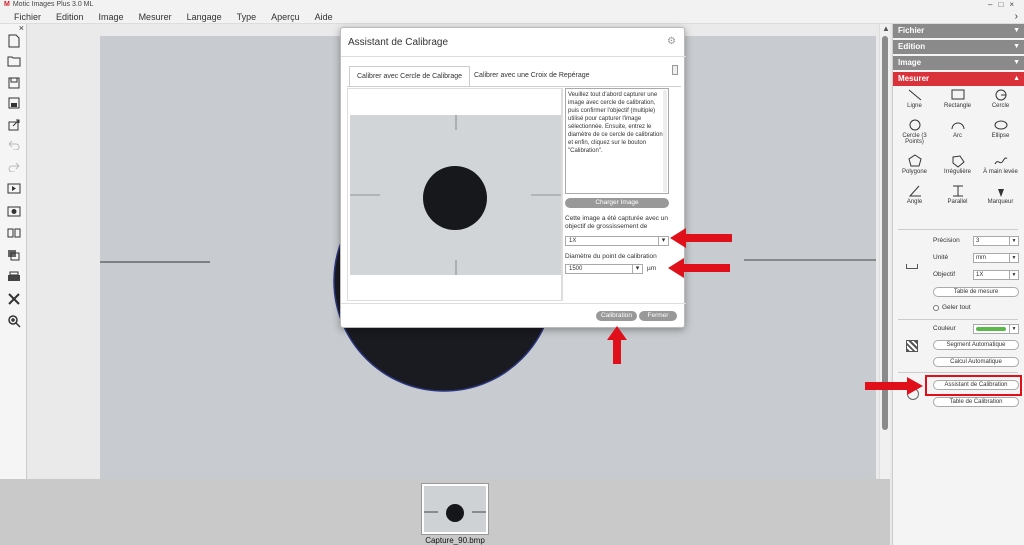 The image size is (1024, 545). What do you see at coordinates (410, 76) in the screenshot?
I see `tab-calibration-circle: Calibrer avec Cercle de Calibrage` at bounding box center [410, 76].